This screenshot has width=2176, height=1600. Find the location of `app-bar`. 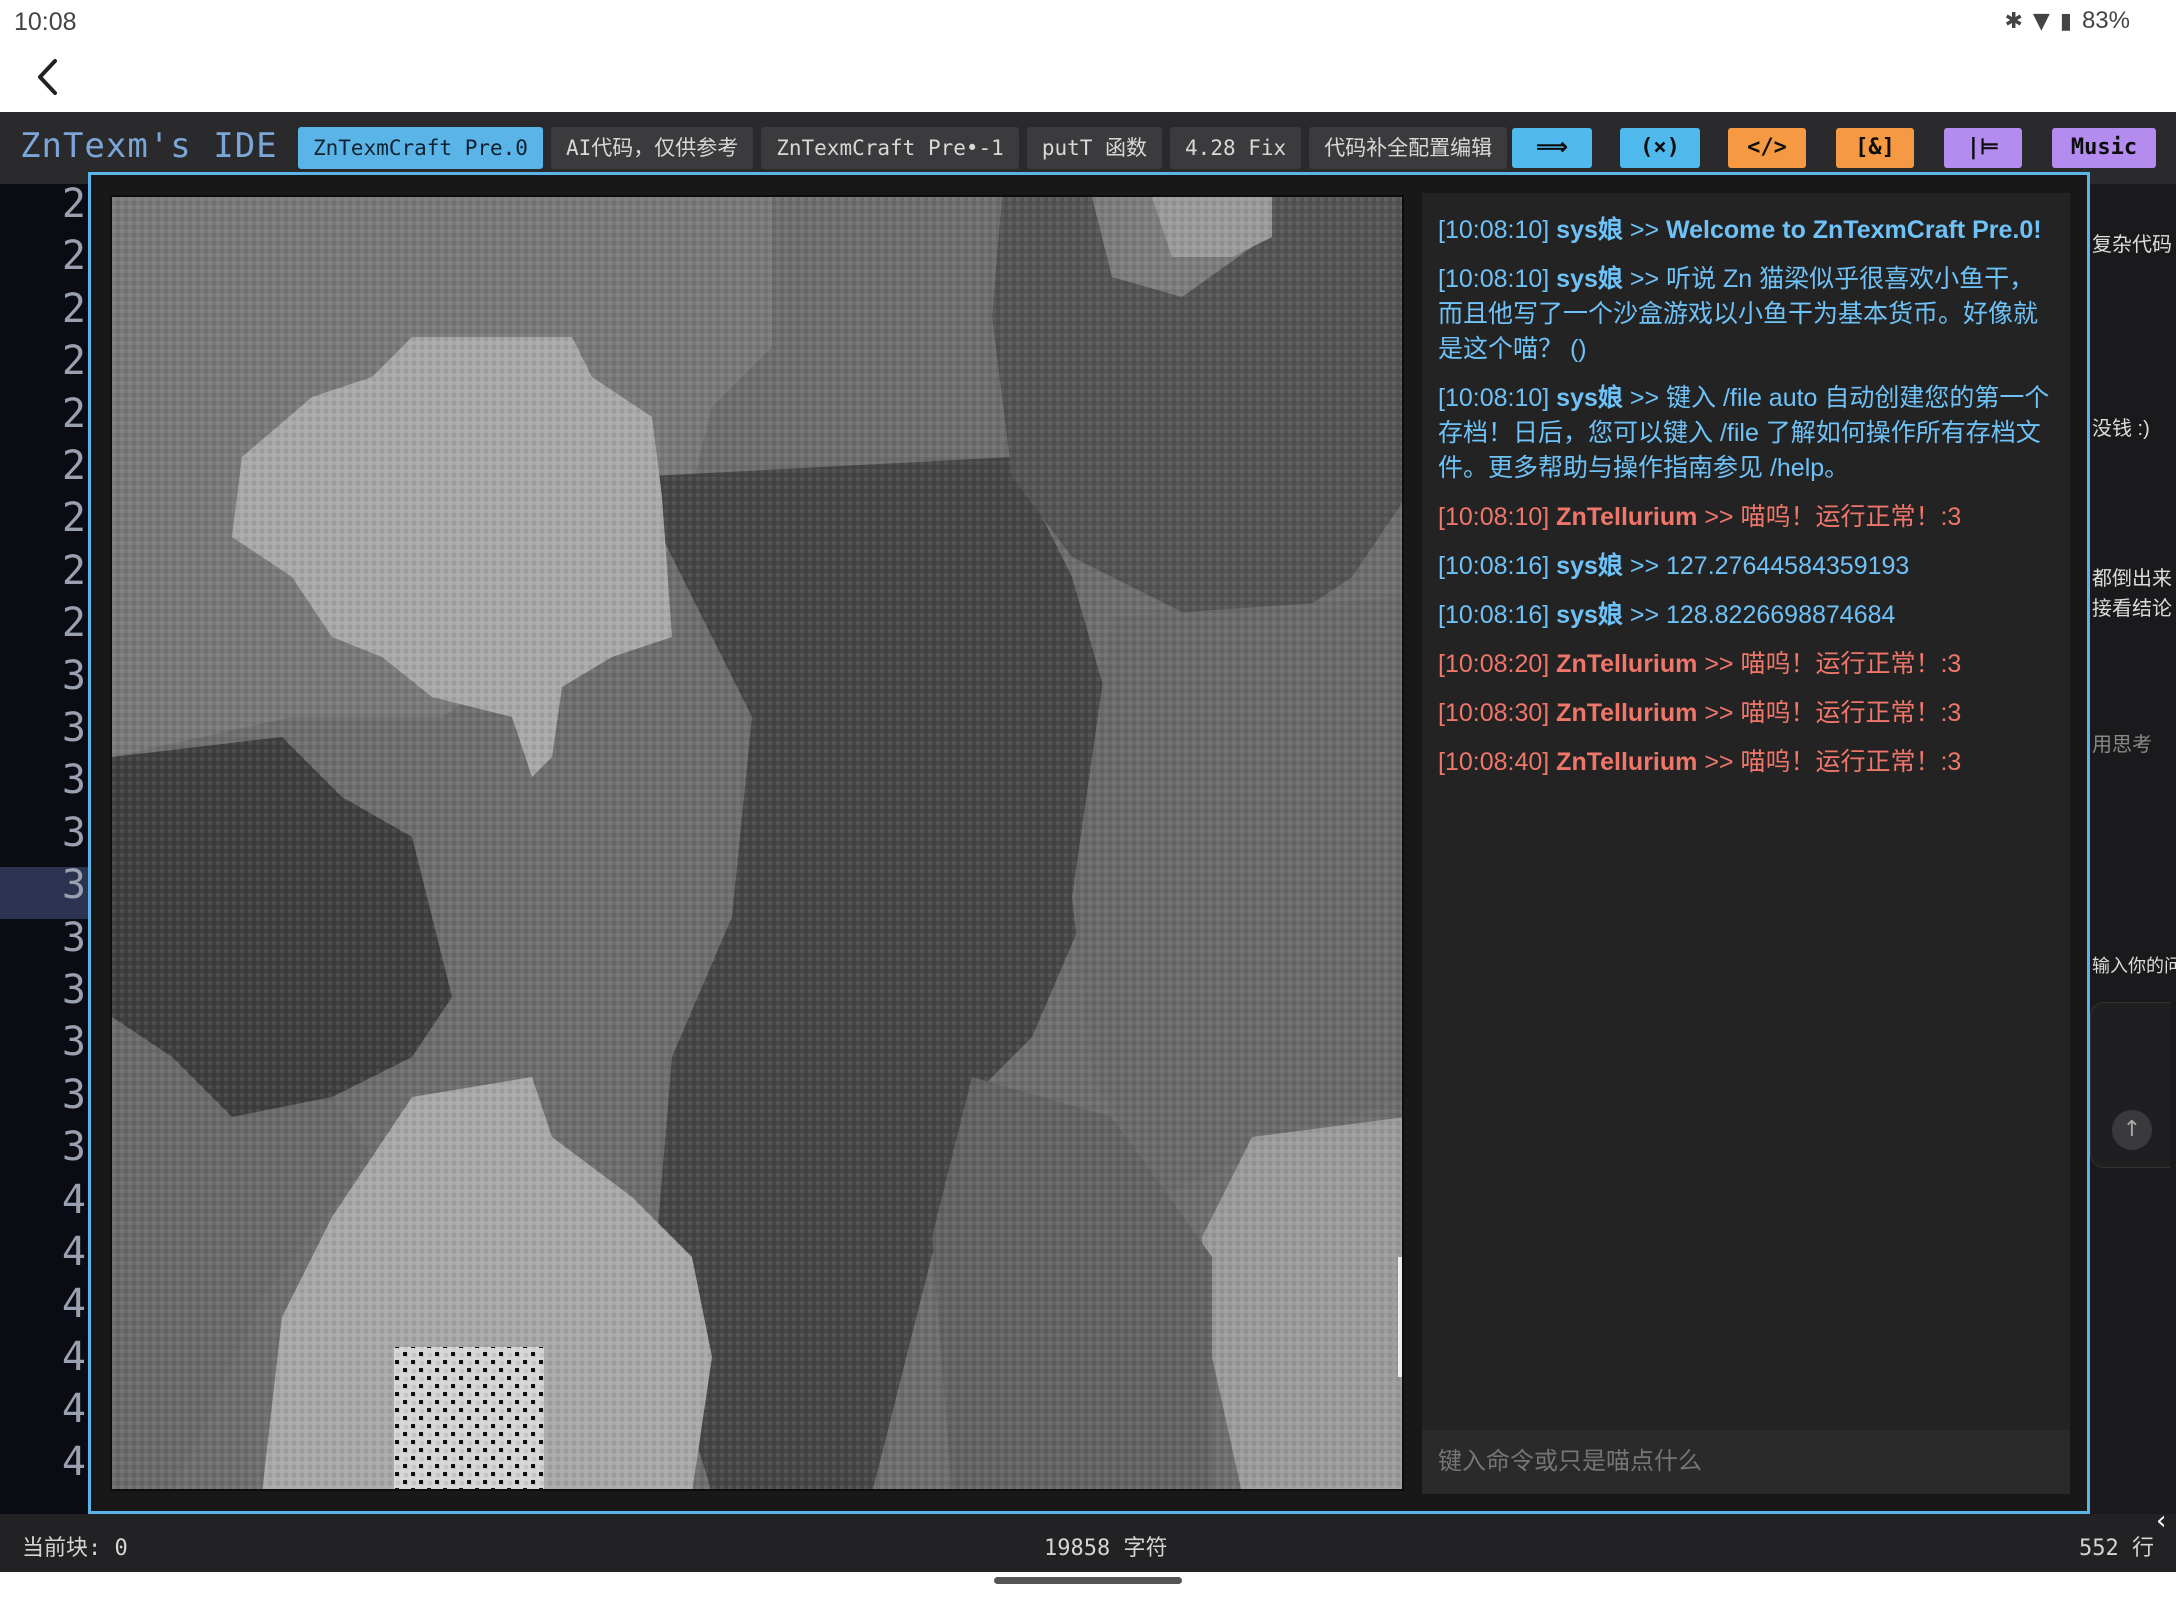

app-bar is located at coordinates (1088, 78).